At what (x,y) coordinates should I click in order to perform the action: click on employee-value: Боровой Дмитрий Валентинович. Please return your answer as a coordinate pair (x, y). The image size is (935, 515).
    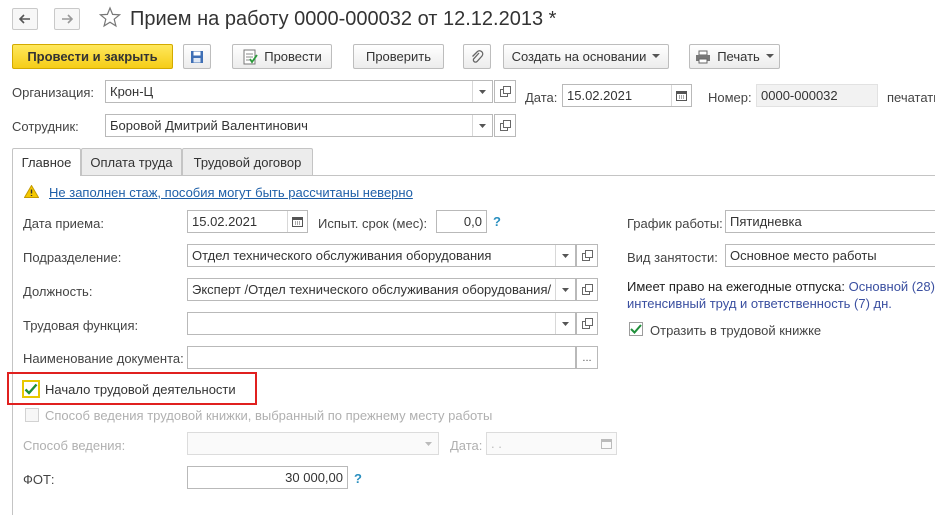
    Looking at the image, I should click on (209, 125).